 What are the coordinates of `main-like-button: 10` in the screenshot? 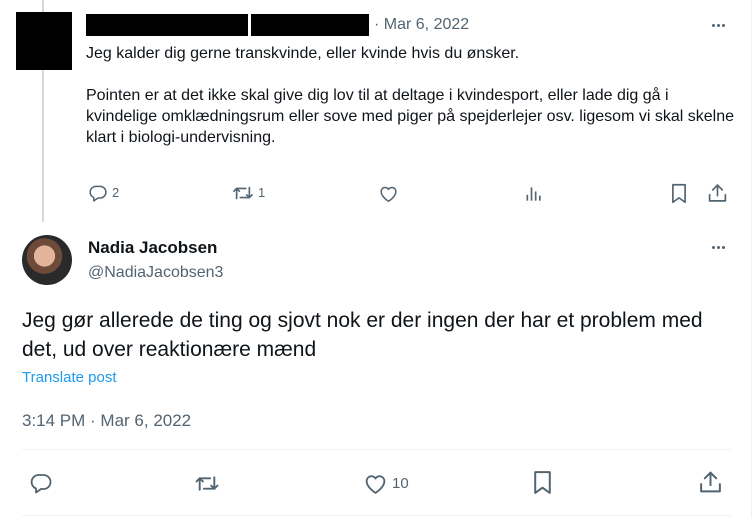 It's located at (386, 483).